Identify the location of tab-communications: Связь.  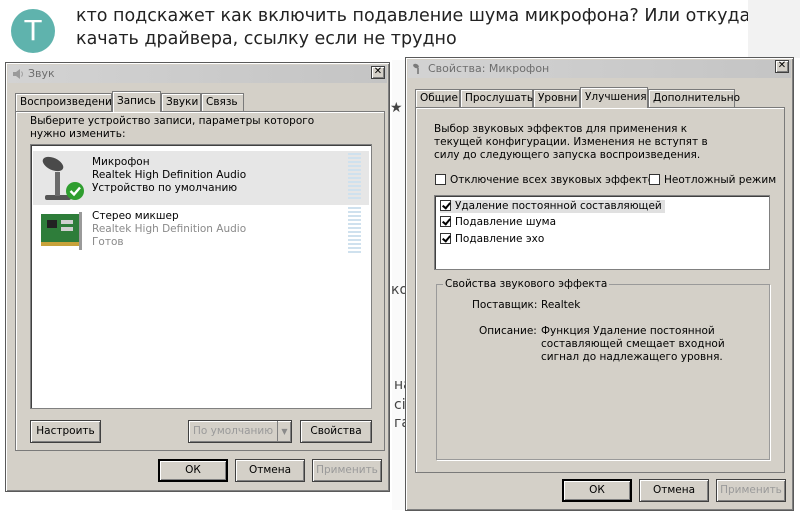
(222, 102).